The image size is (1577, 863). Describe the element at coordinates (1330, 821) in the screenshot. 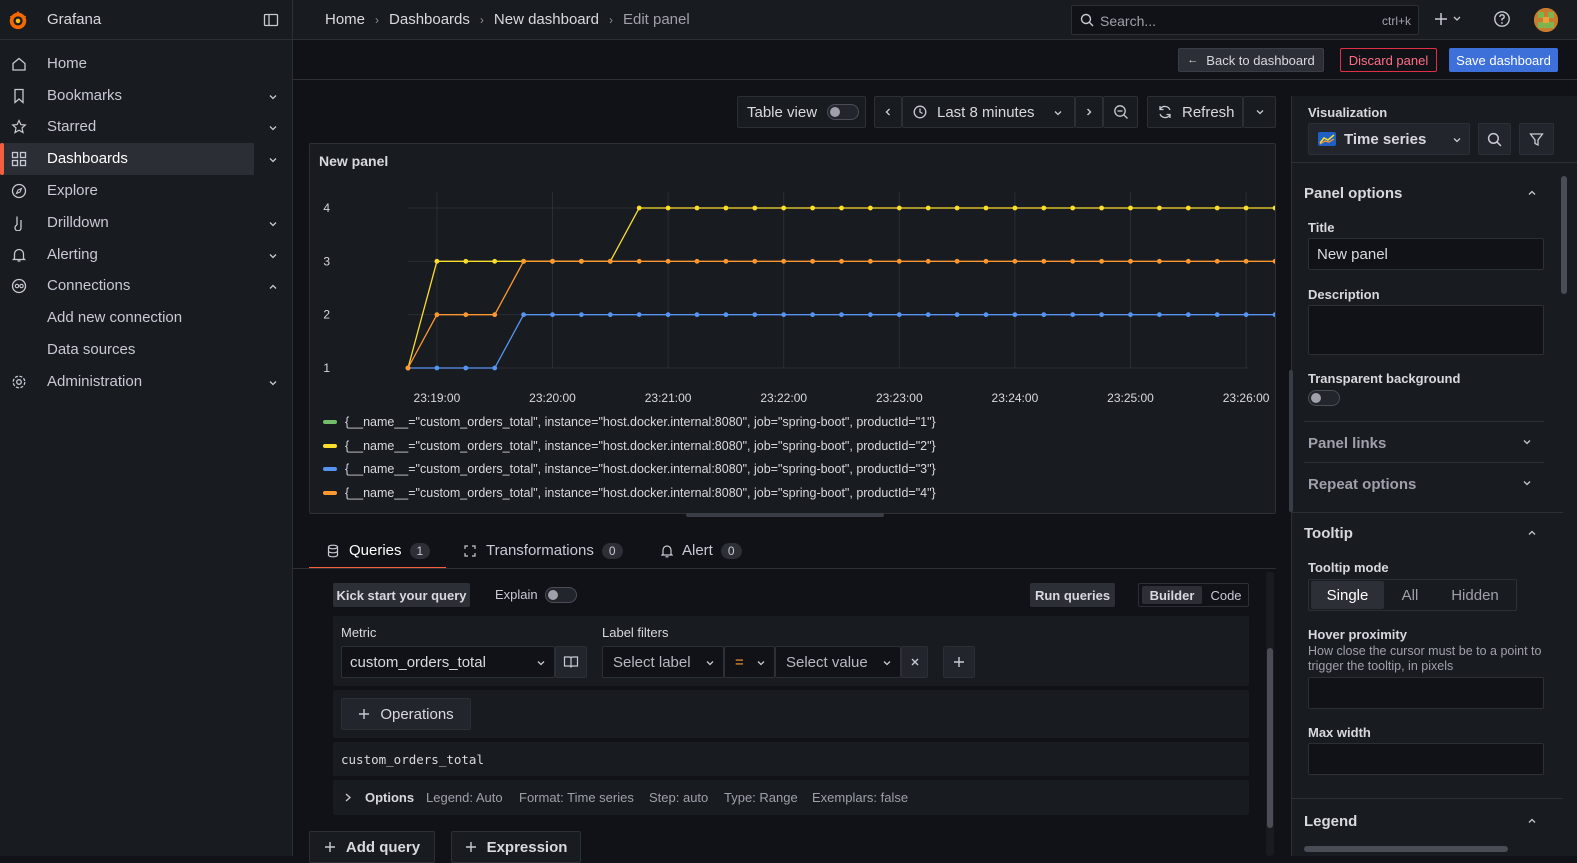

I see `legend-header: Legend` at that location.